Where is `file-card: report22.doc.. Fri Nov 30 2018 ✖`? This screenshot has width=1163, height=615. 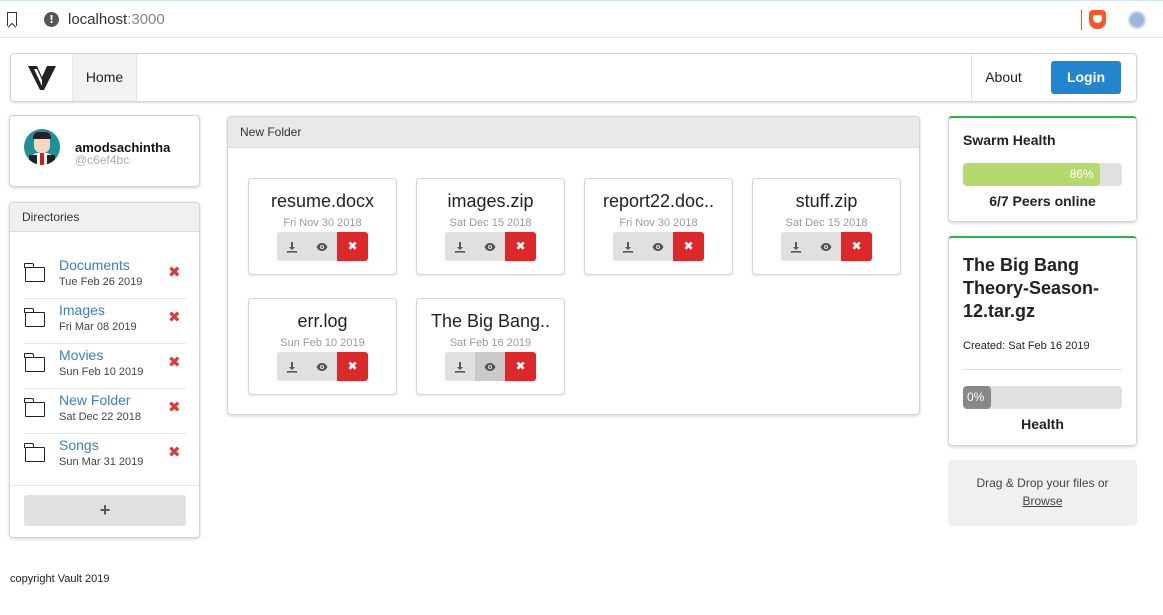 file-card: report22.doc.. Fri Nov 30 2018 ✖ is located at coordinates (658, 226).